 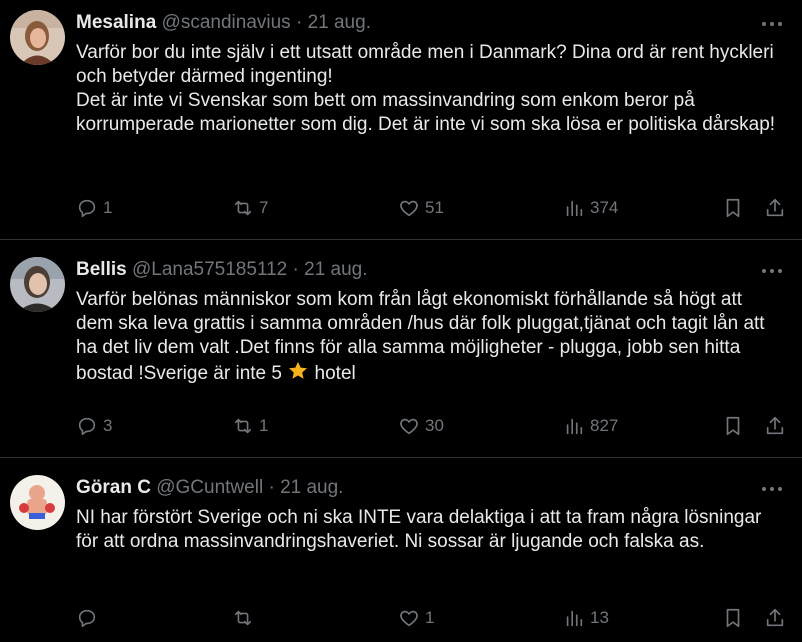 I want to click on reply-button: 1, so click(x=94, y=208).